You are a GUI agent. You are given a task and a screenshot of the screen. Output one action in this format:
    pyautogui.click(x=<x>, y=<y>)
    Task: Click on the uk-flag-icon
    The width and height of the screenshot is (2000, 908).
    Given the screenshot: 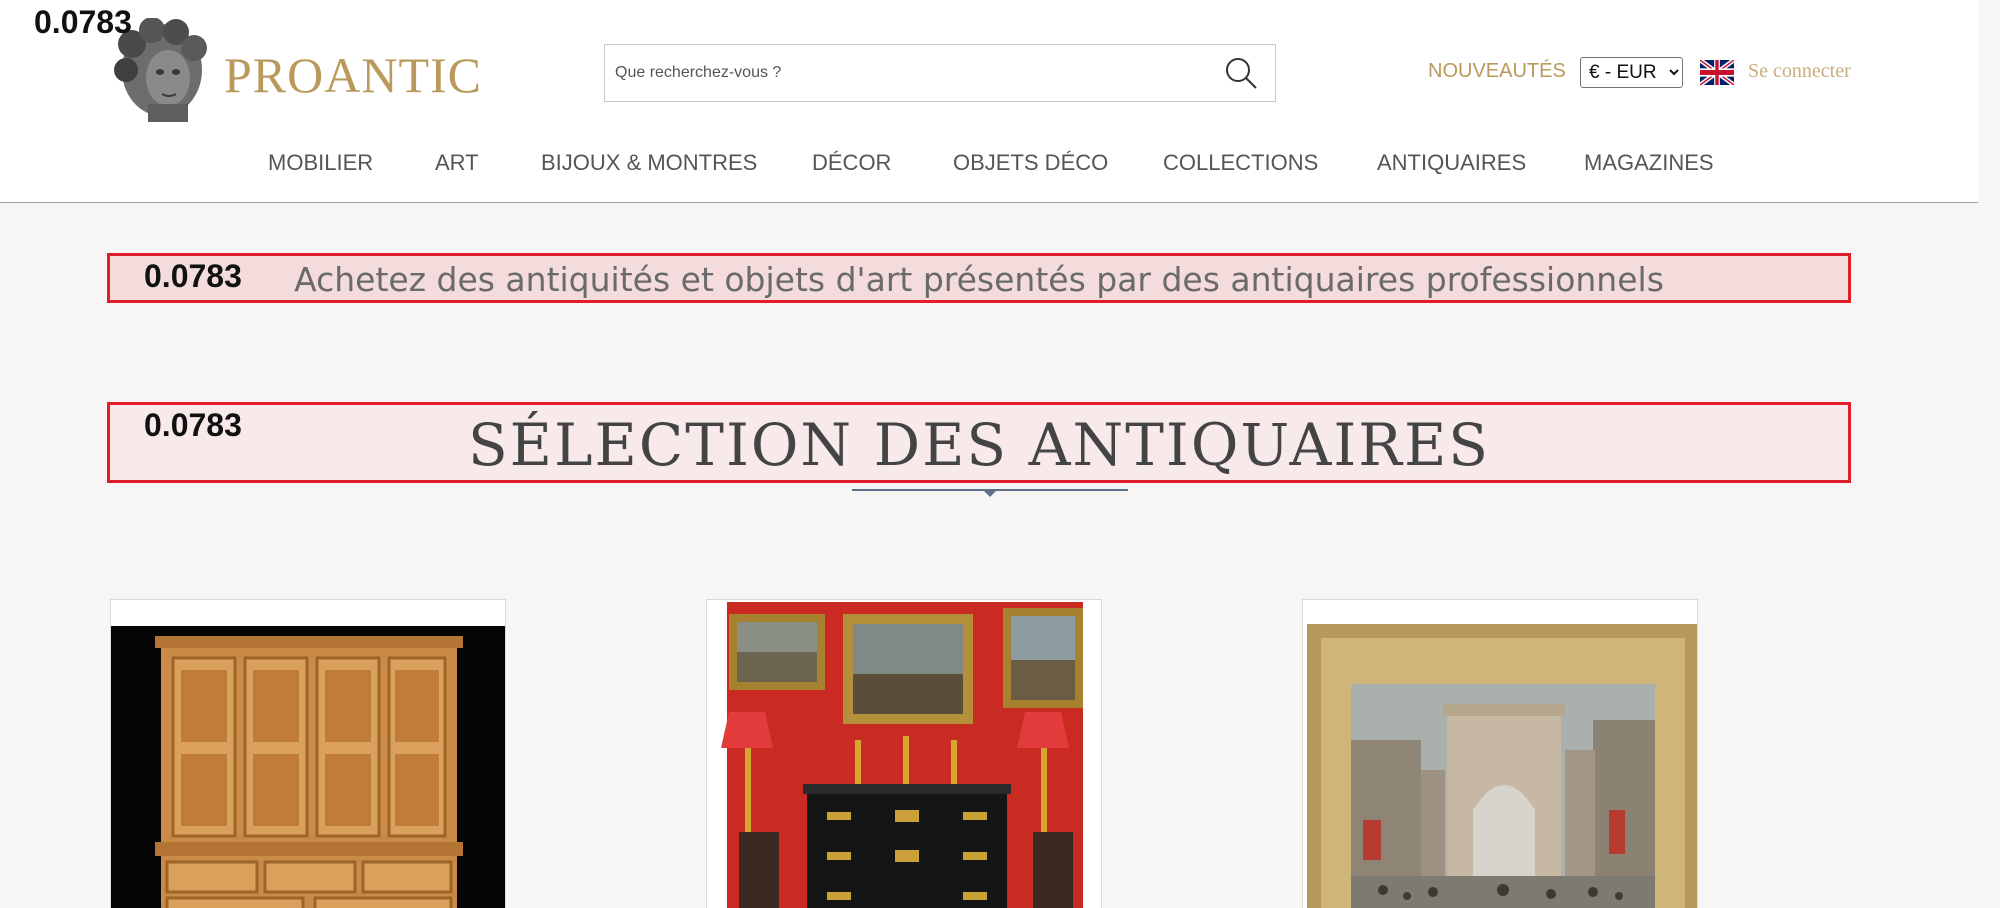 What is the action you would take?
    pyautogui.click(x=1717, y=72)
    